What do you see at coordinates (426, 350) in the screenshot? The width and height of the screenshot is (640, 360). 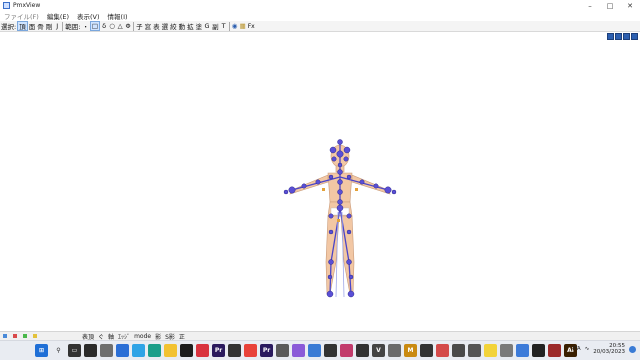 I see `app-18-icon` at bounding box center [426, 350].